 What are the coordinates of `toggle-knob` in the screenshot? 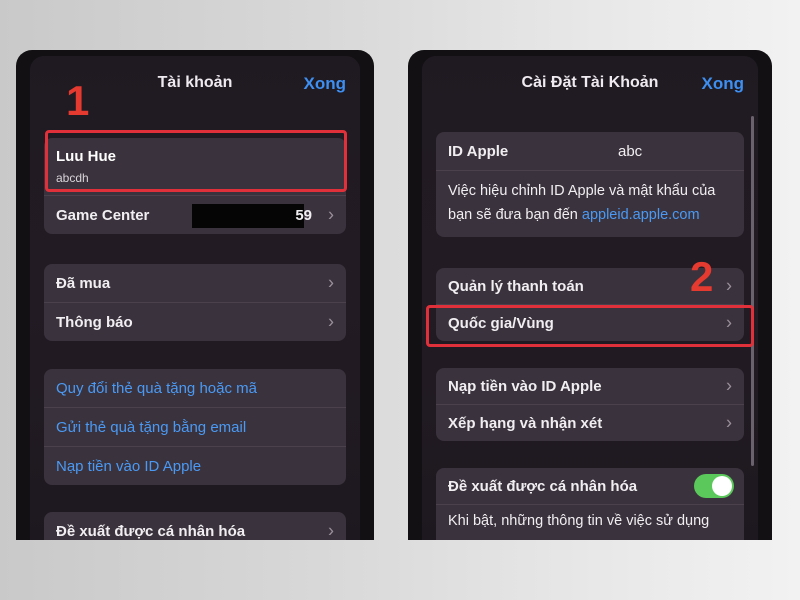 It's located at (722, 486).